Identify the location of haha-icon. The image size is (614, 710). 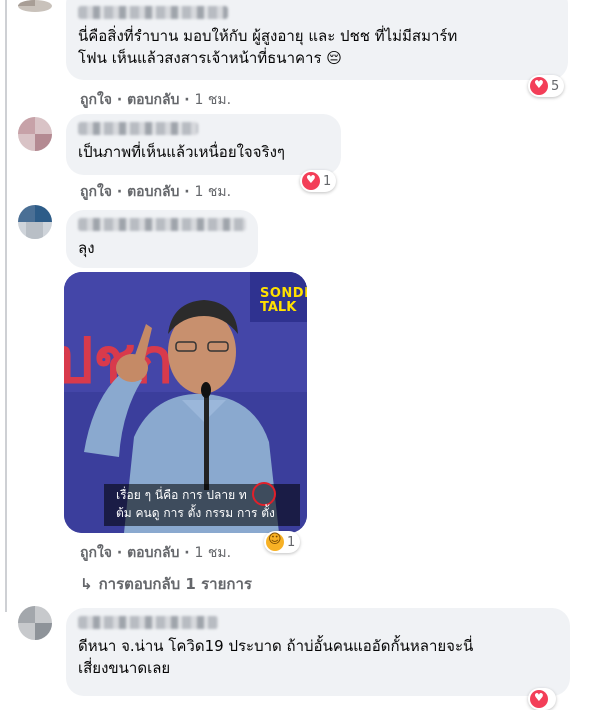
(275, 541).